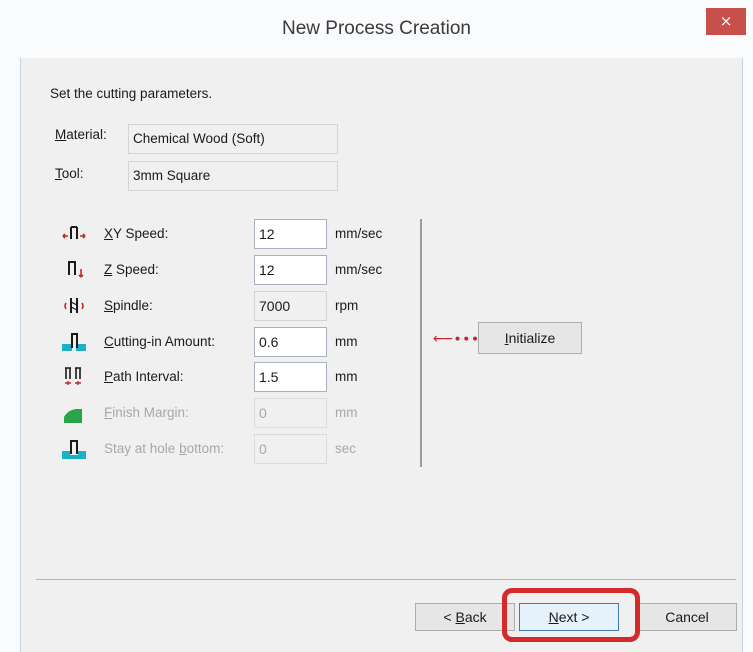 The height and width of the screenshot is (652, 753). I want to click on spindle-input: 7000, so click(290, 306).